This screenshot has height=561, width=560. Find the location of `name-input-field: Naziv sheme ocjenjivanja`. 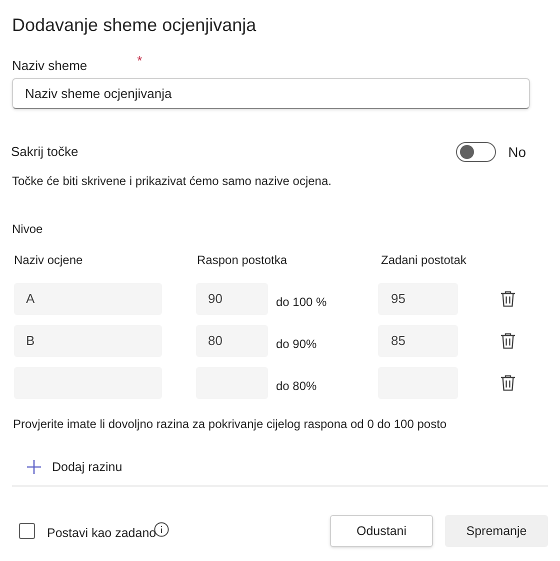

name-input-field: Naziv sheme ocjenjivanja is located at coordinates (271, 93).